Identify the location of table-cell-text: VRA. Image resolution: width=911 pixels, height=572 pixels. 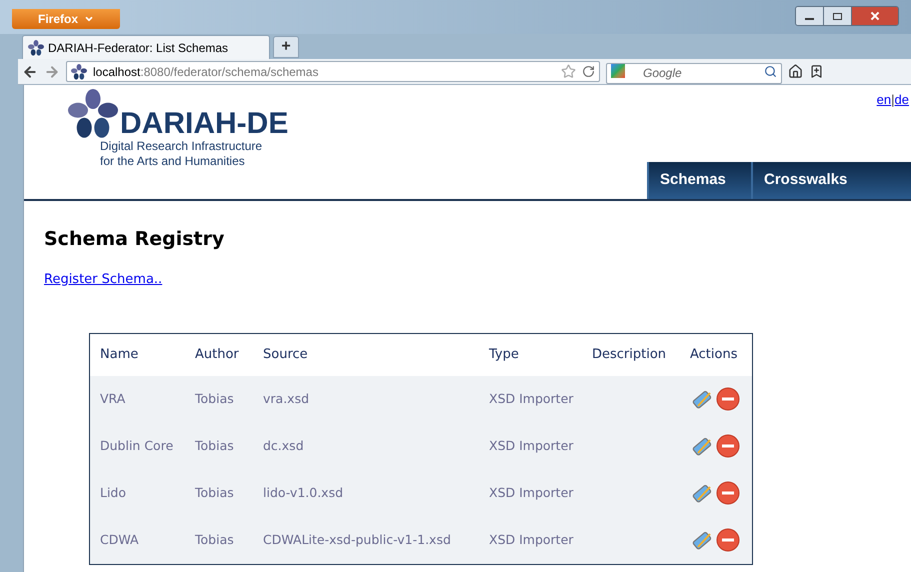
(113, 399).